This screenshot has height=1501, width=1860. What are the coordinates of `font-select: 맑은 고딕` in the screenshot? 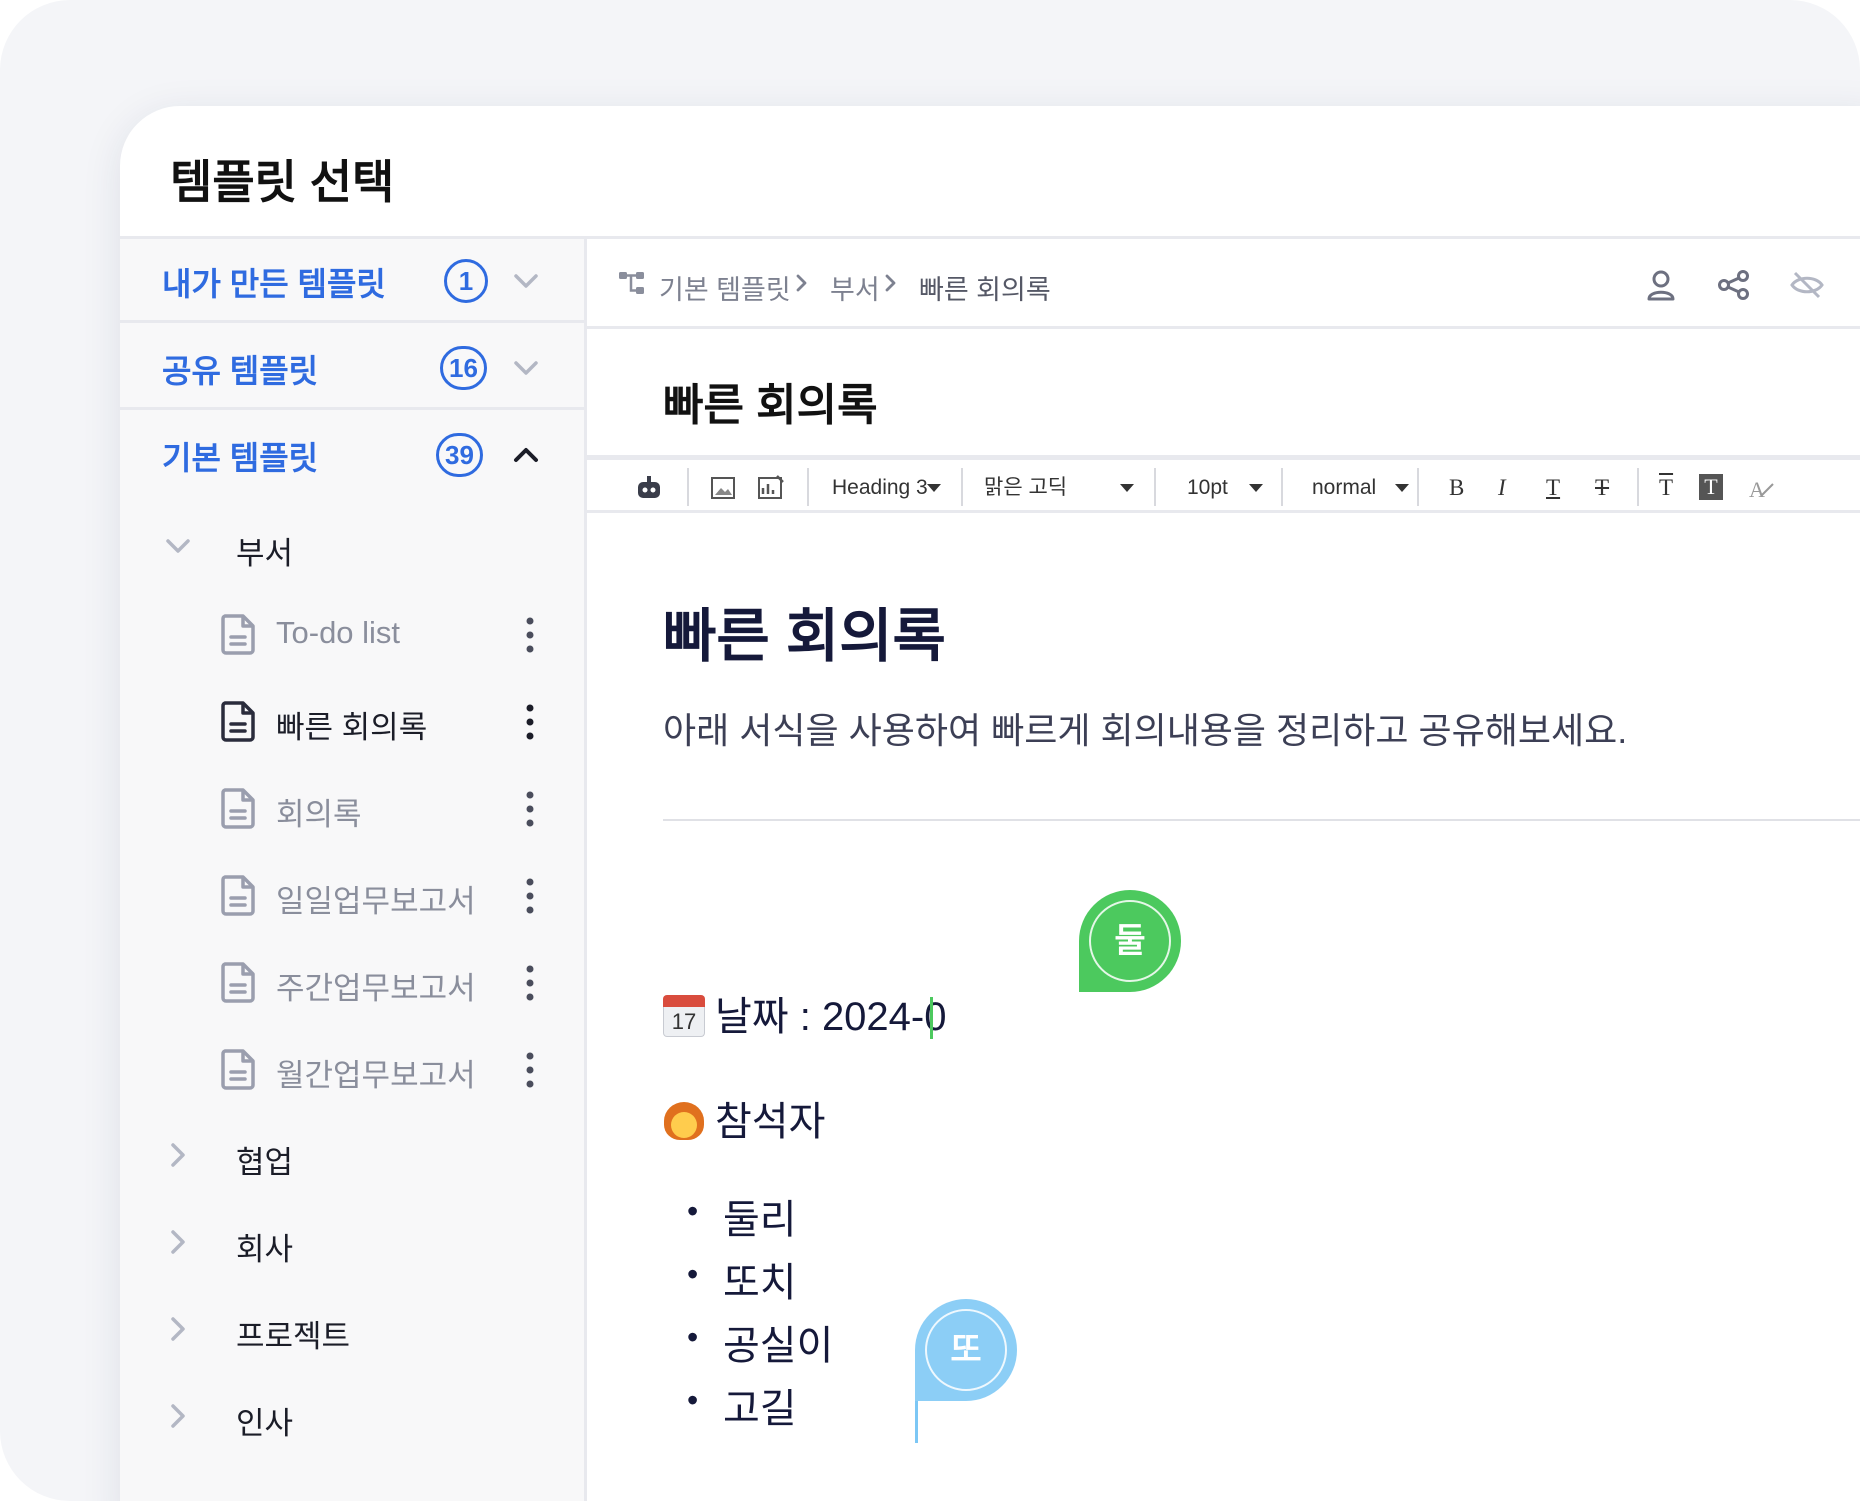 It's located at (1025, 488).